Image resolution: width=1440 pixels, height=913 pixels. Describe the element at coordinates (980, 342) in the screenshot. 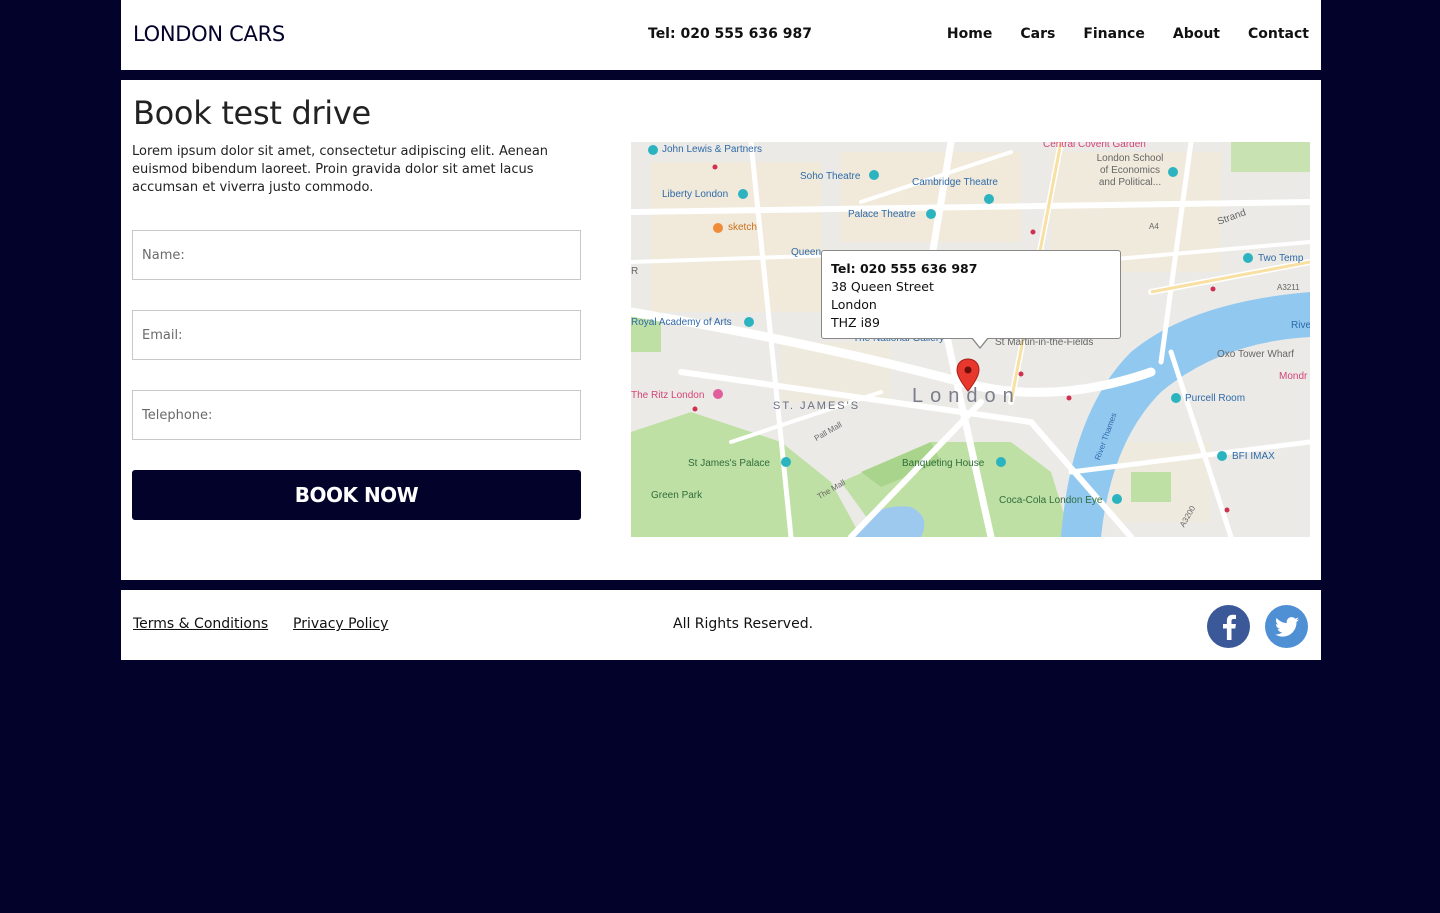

I see `info-window-tail-inner` at that location.